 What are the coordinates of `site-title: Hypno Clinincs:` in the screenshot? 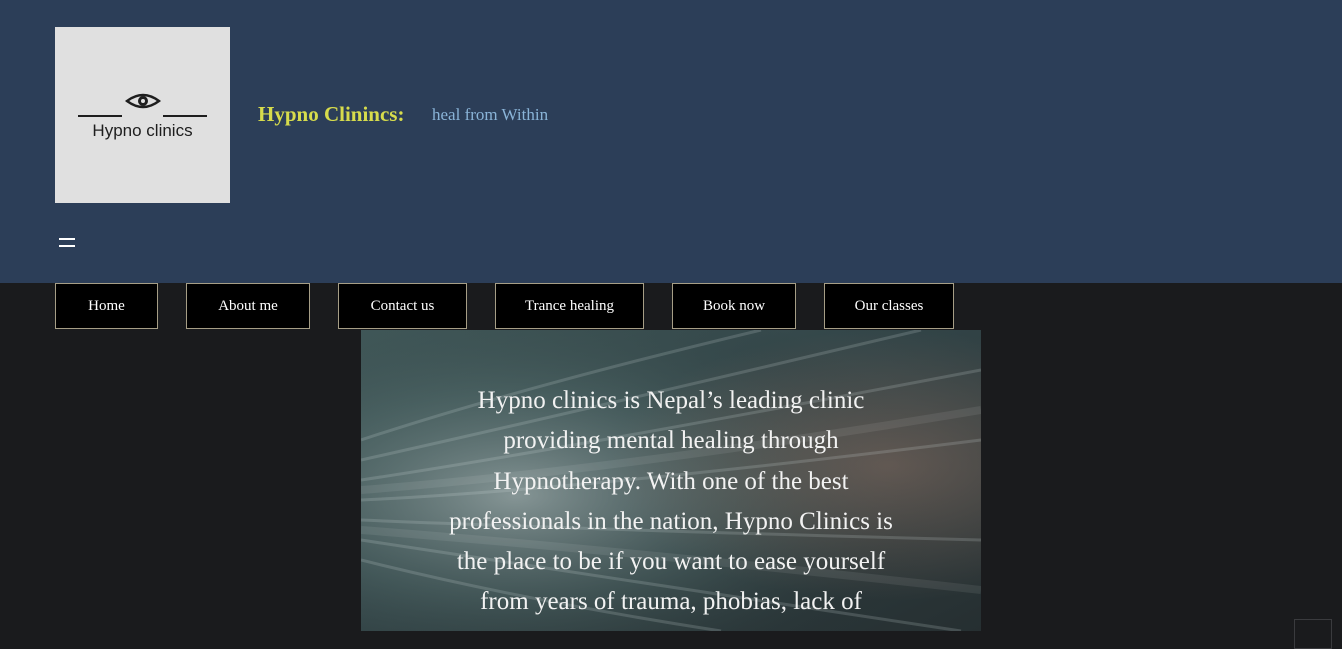 It's located at (331, 114).